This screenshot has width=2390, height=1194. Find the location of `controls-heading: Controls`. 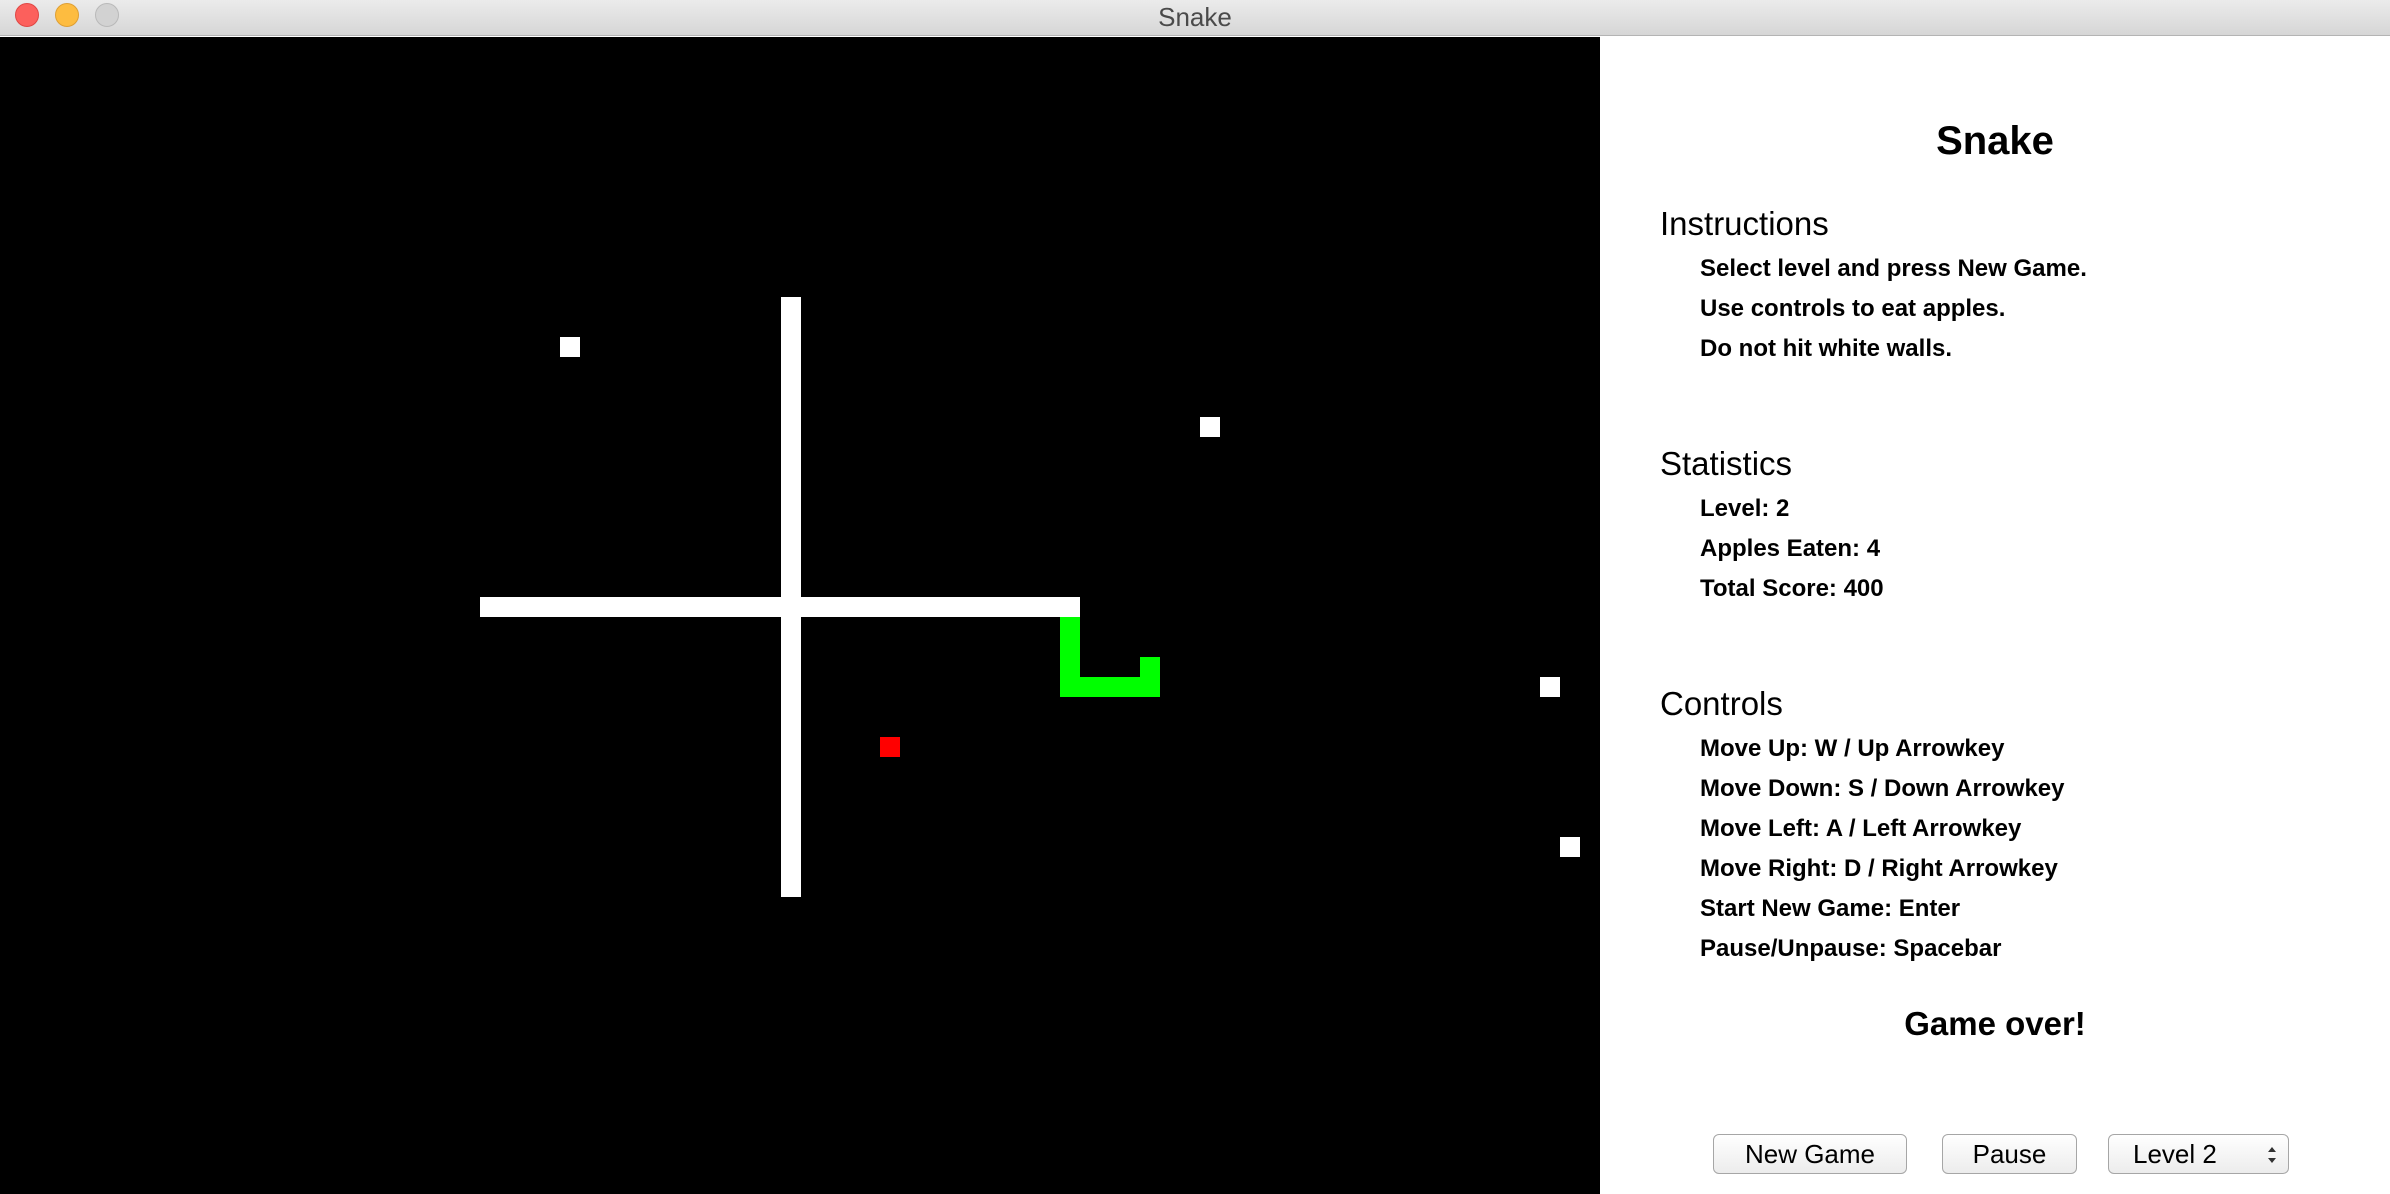

controls-heading: Controls is located at coordinates (1721, 703).